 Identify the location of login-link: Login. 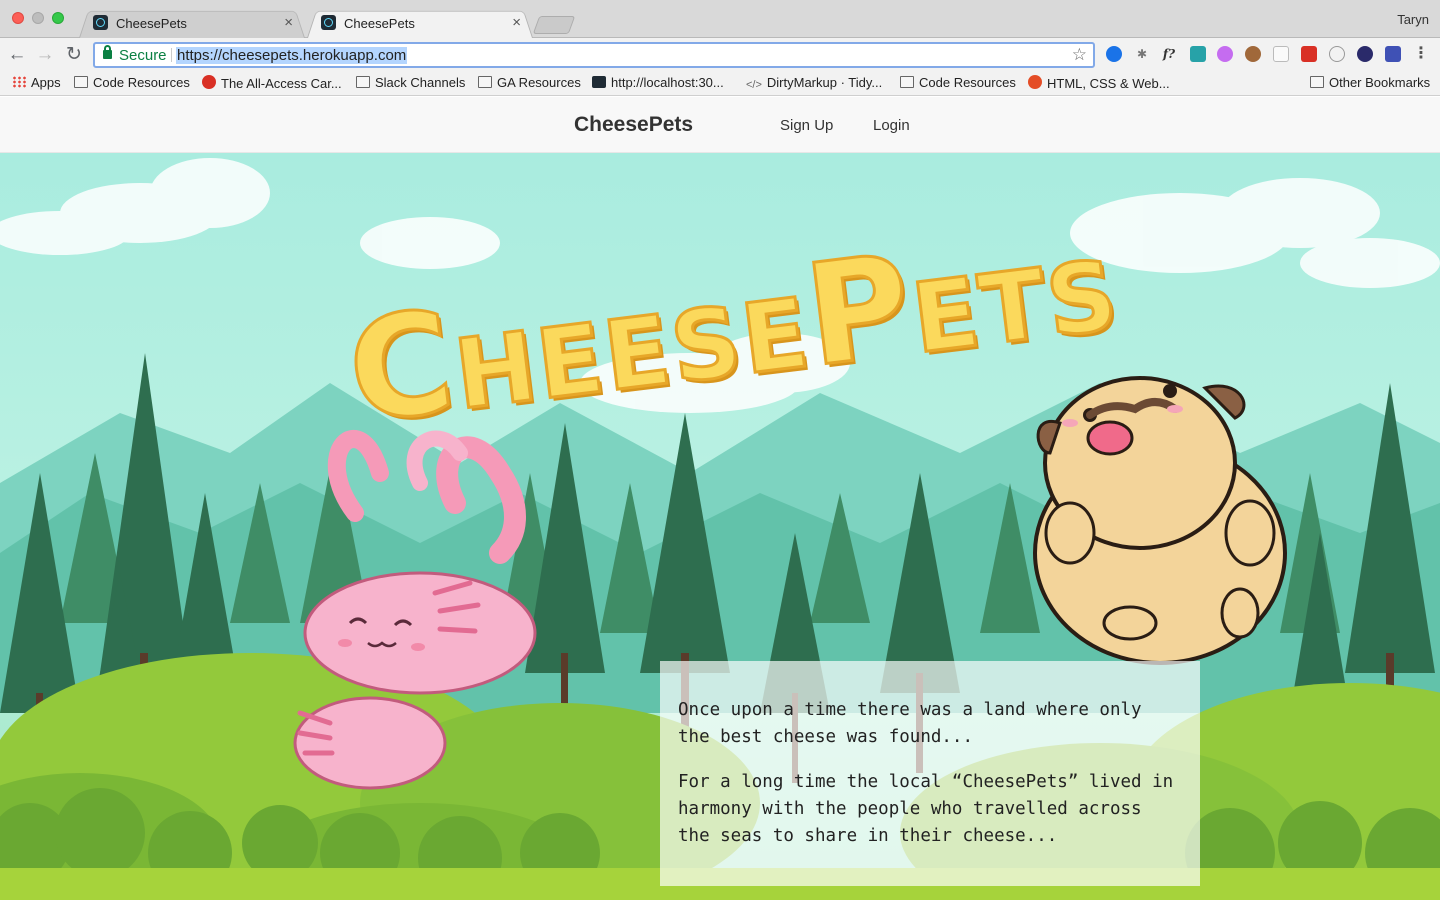
(891, 125).